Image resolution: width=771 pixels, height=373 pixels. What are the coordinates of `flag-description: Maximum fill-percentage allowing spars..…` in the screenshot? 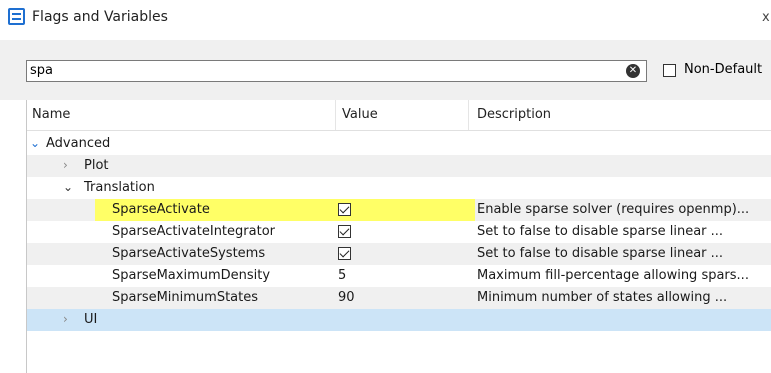 It's located at (613, 275).